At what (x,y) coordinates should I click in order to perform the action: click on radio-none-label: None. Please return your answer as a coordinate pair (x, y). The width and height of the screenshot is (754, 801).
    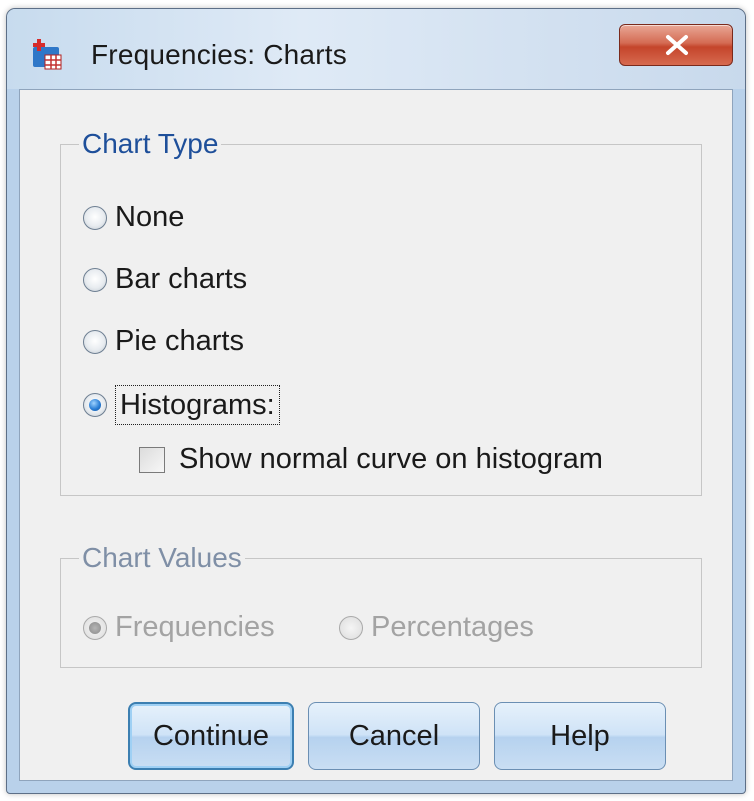
    Looking at the image, I should click on (150, 217).